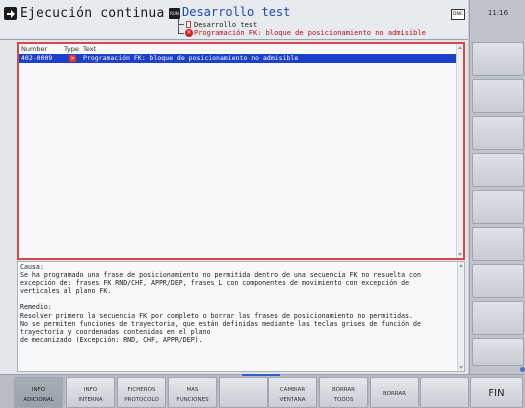  What do you see at coordinates (92, 13) in the screenshot?
I see `mode-title: Ejecución continua` at bounding box center [92, 13].